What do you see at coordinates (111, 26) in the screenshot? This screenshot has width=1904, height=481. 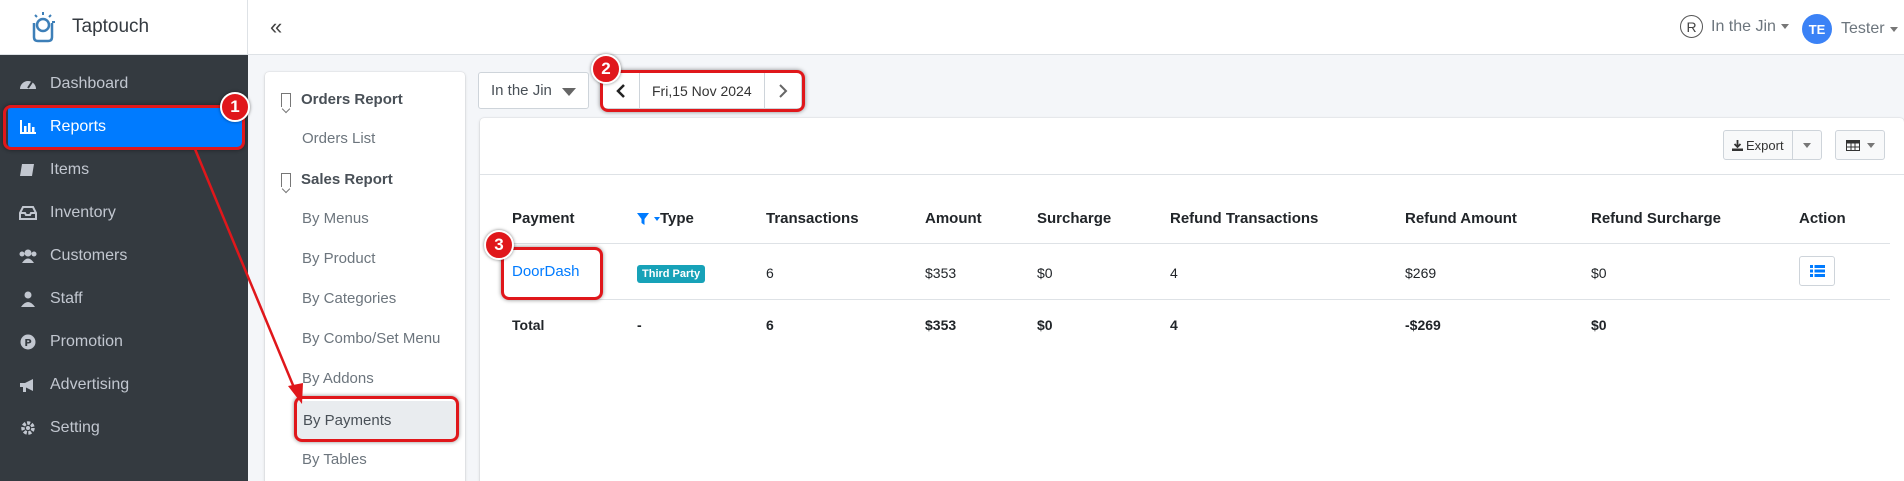 I see `brand-name: Taptouch` at bounding box center [111, 26].